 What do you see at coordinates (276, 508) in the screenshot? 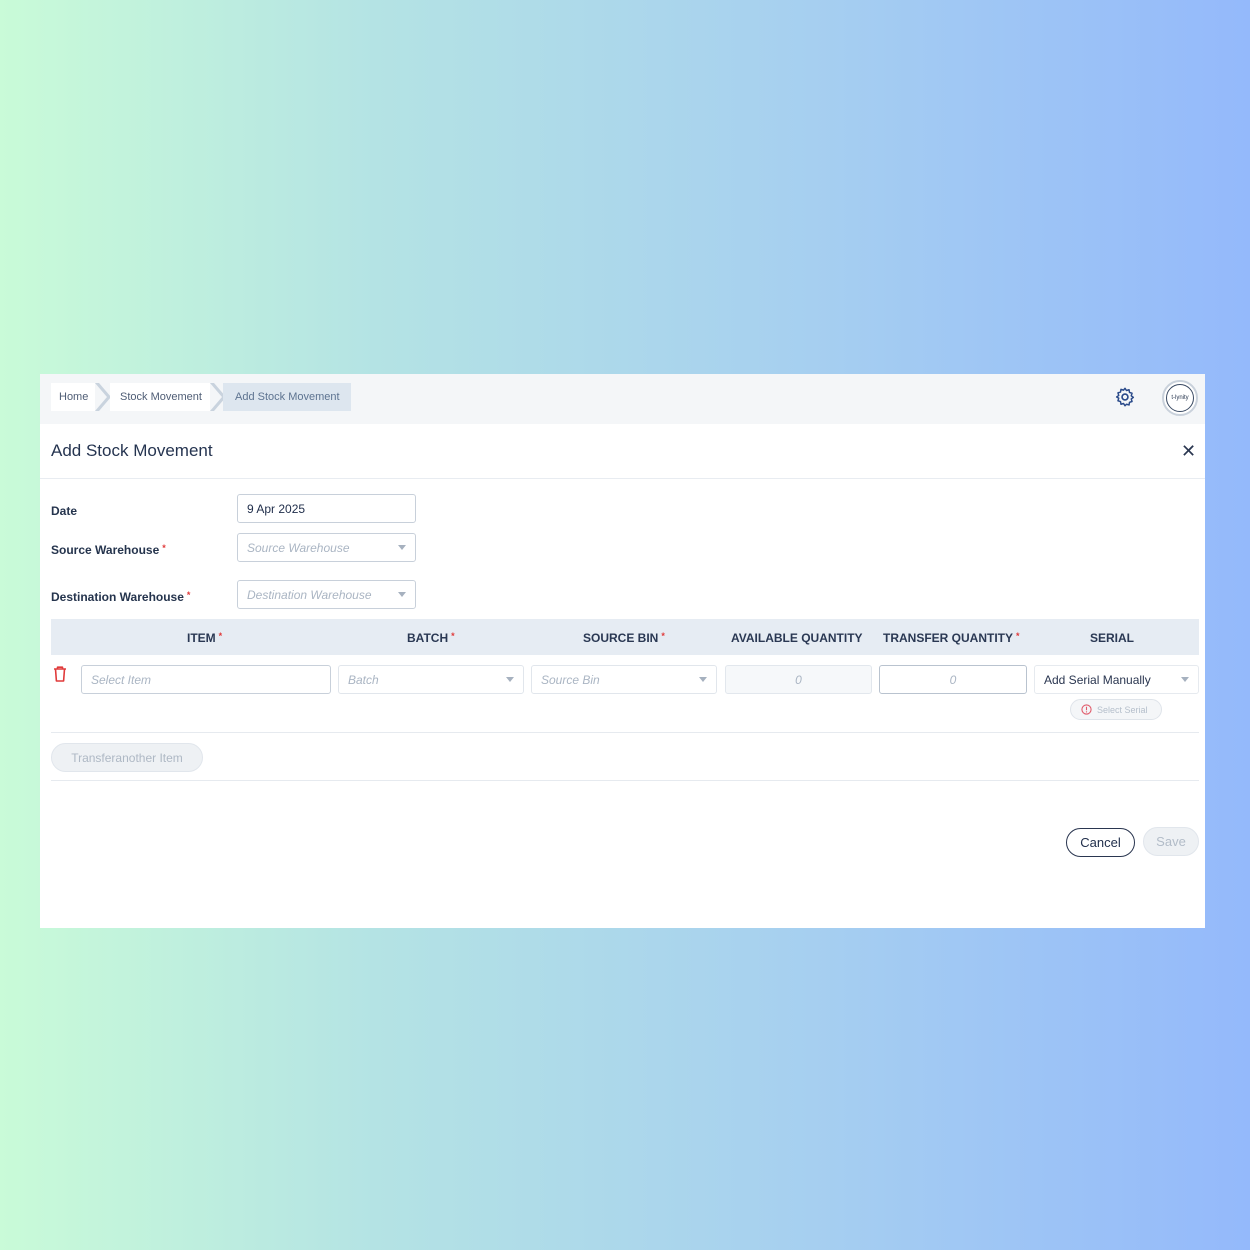
I see `date-value: 9 Apr 2025` at bounding box center [276, 508].